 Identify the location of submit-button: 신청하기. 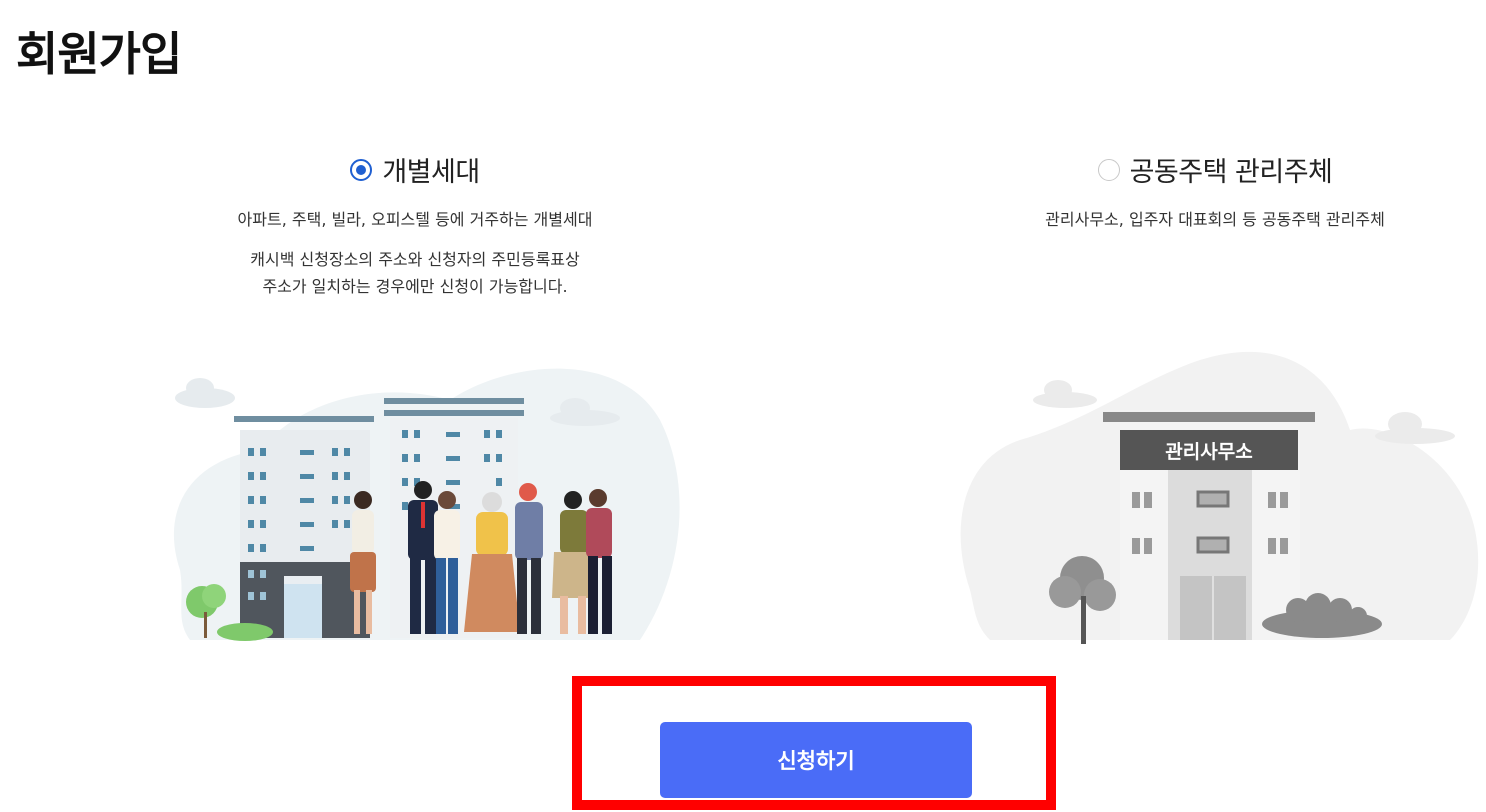
(816, 760).